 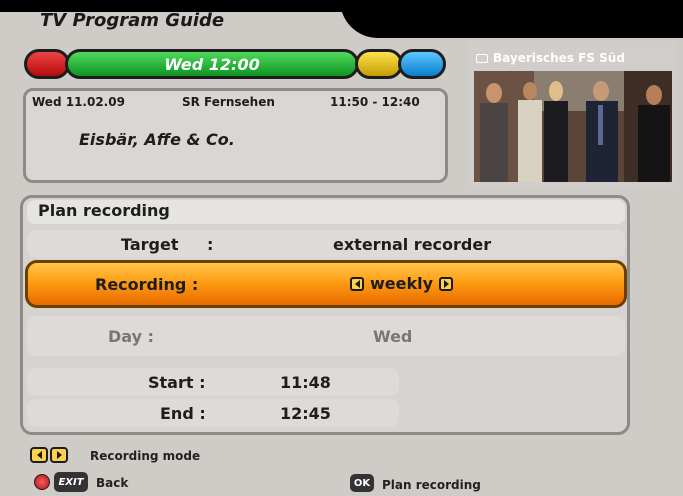 I want to click on green-button: Wed 12:00, so click(x=212, y=64).